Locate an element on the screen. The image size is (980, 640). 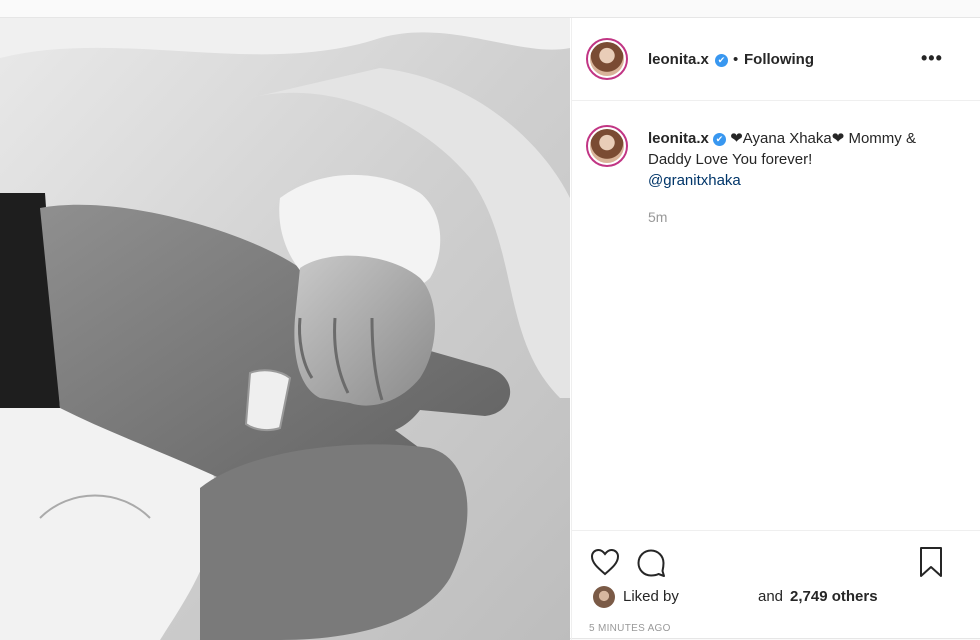
following-button: Following is located at coordinates (779, 59).